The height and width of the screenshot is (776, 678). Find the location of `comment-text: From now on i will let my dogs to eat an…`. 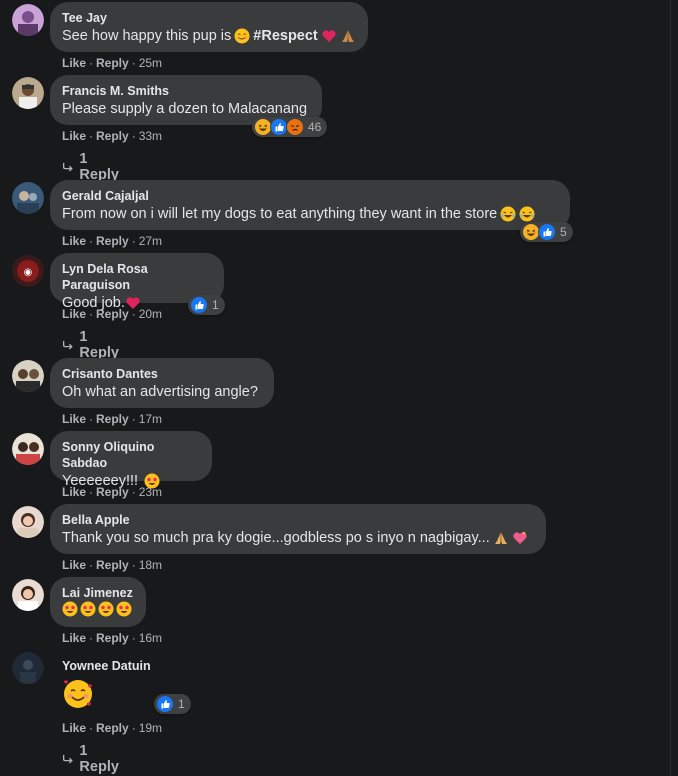

comment-text: From now on i will let my dogs to eat an… is located at coordinates (310, 214).